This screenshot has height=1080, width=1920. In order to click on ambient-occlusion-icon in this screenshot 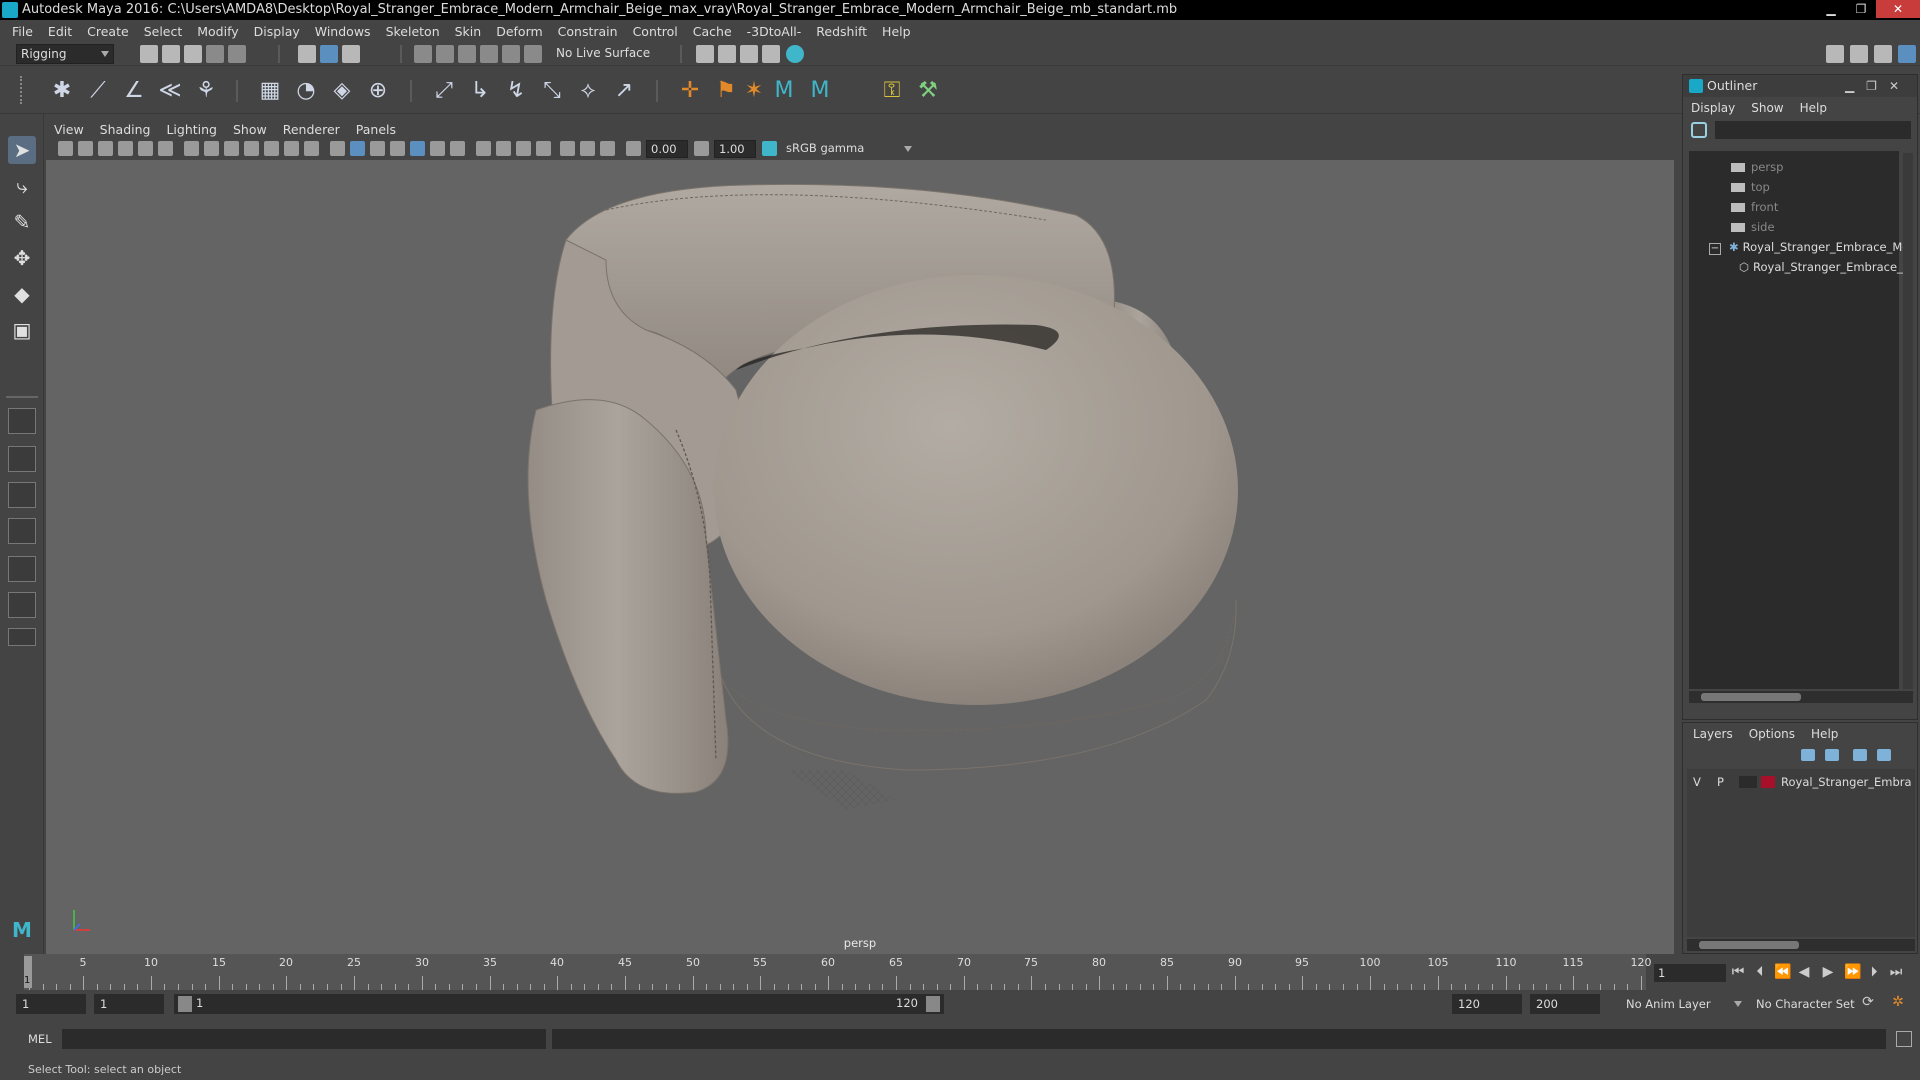, I will do `click(457, 148)`.